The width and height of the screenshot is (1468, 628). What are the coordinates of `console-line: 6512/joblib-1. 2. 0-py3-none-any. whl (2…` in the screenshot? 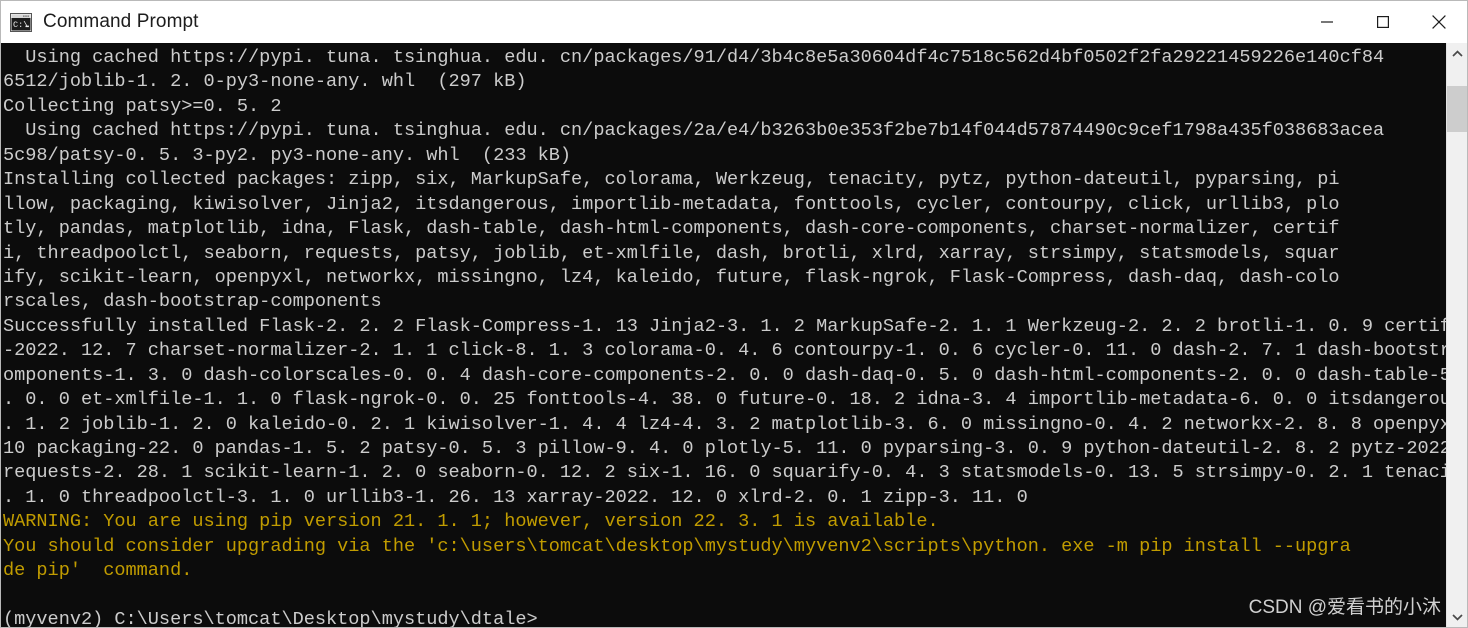 It's located at (265, 82).